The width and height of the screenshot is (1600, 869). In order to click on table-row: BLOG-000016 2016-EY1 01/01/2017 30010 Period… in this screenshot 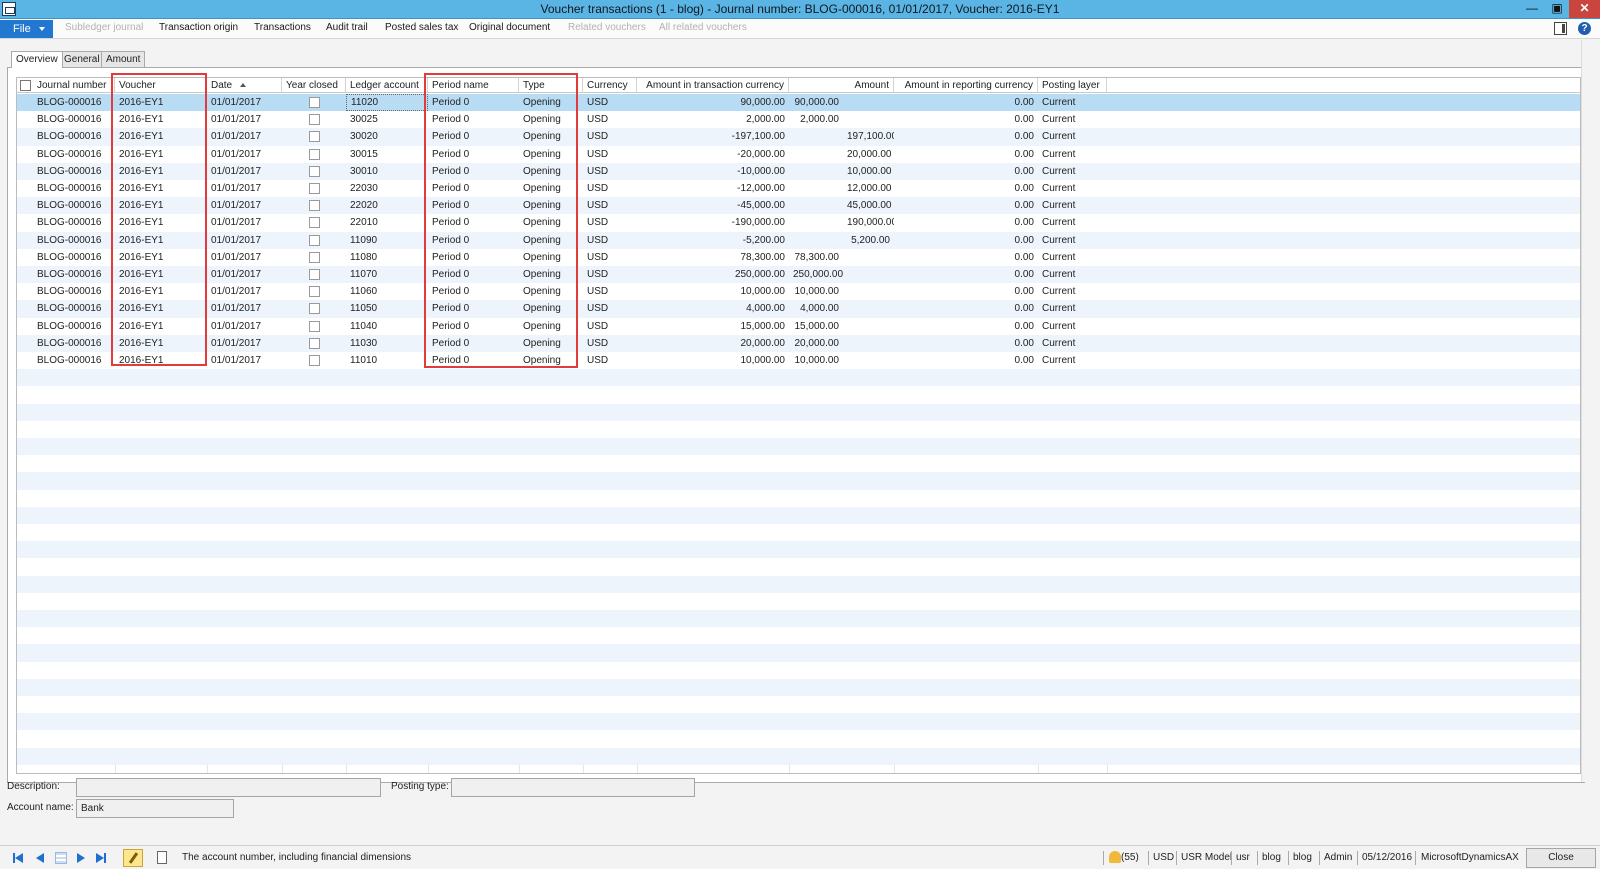, I will do `click(798, 171)`.